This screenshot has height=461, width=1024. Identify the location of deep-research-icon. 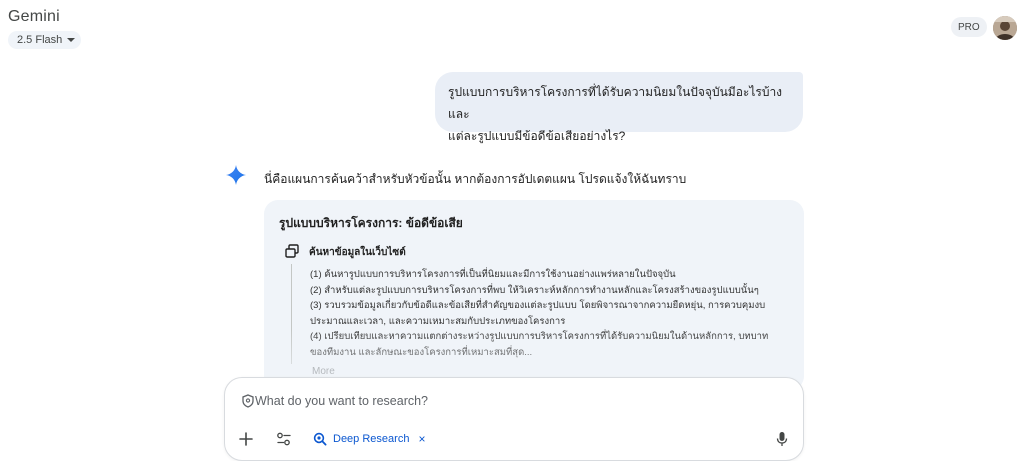
(320, 439).